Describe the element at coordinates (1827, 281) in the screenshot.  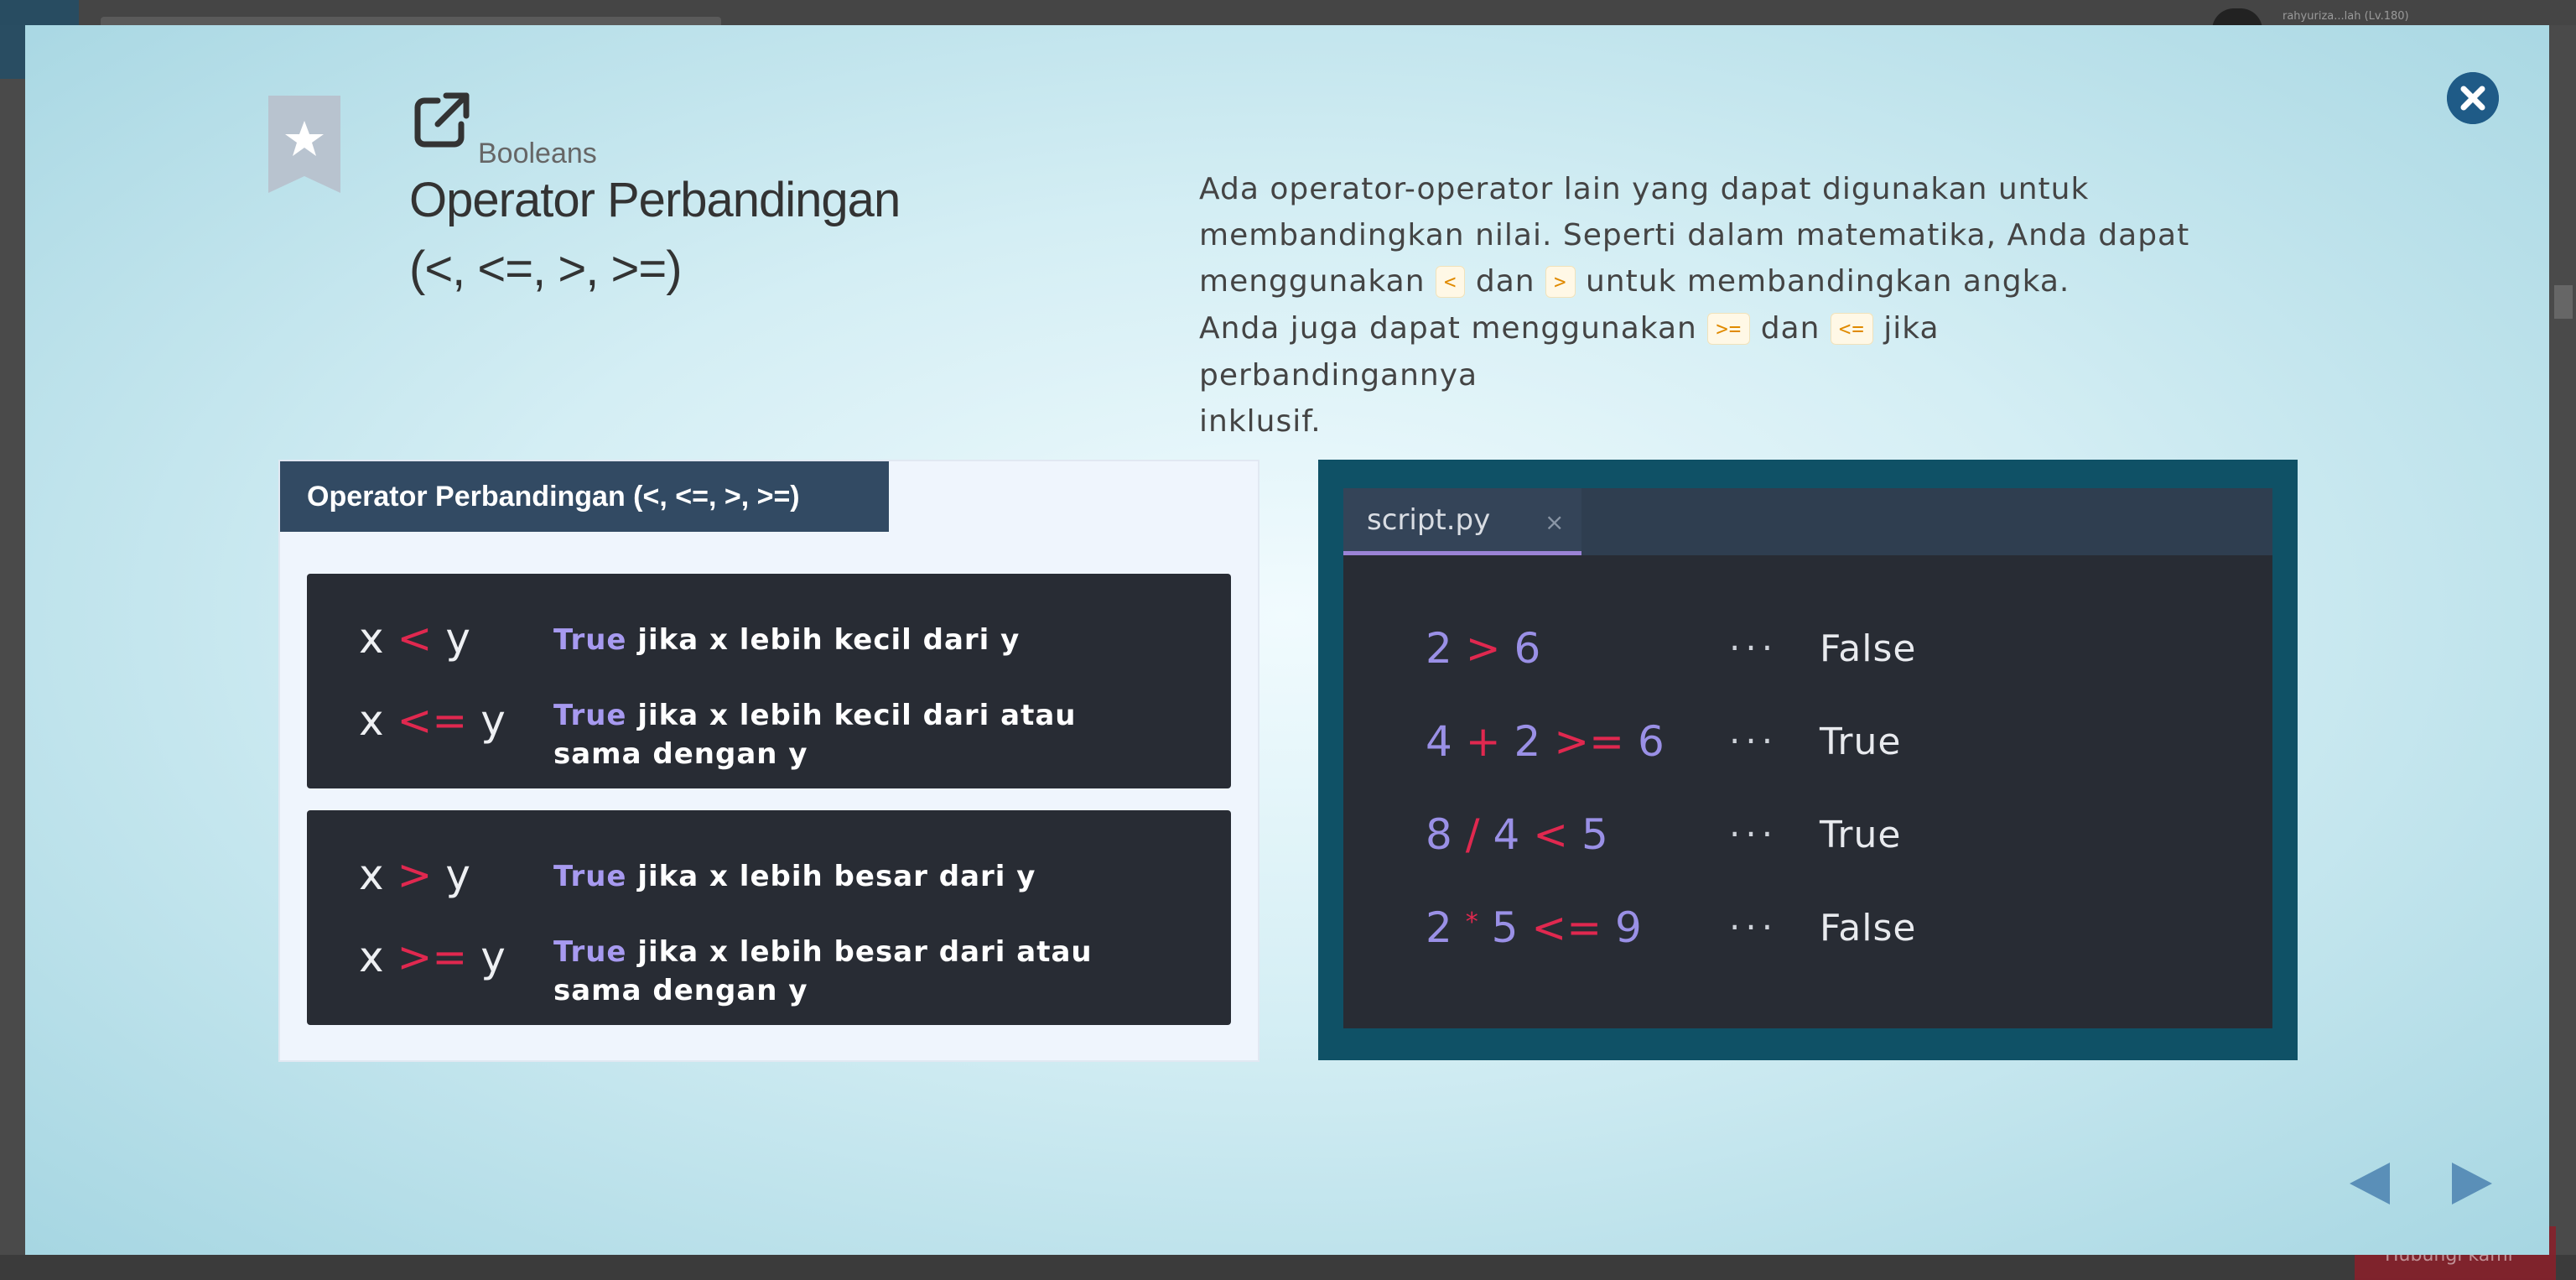
I see `desc-text: untuk membandingkan angka.` at that location.